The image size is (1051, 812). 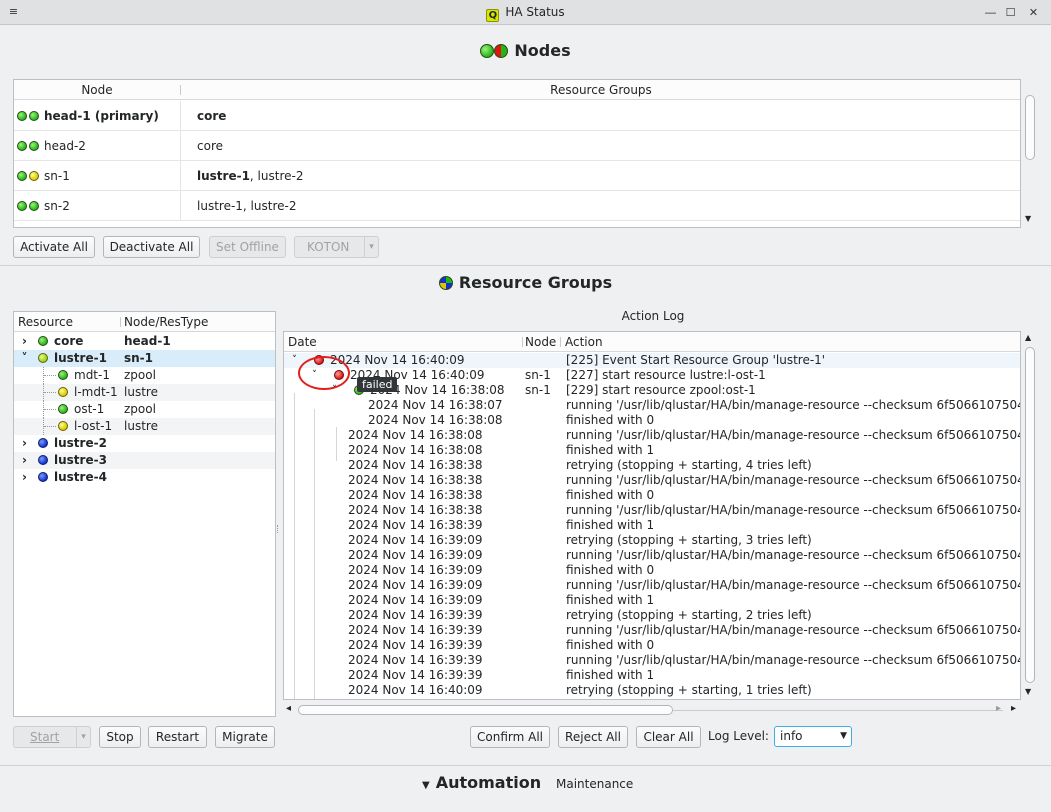 I want to click on node-row: sn-2 lustre-1, lustre-2, so click(x=517, y=206).